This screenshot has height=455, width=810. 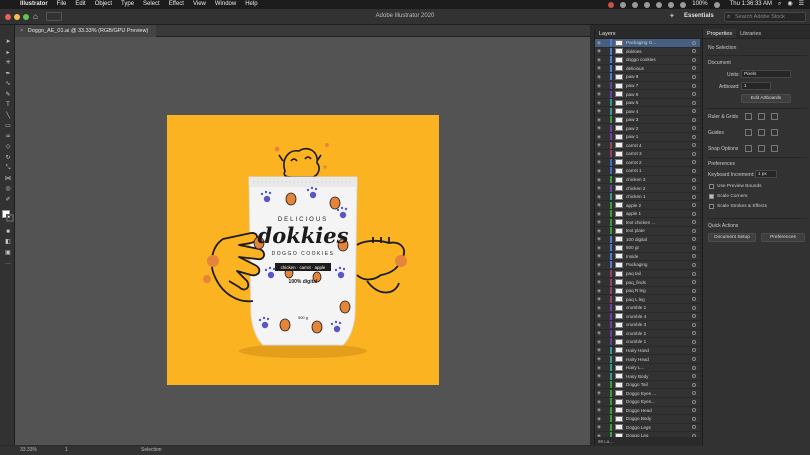 I want to click on layer-row: ◉ crumble 4, so click(x=647, y=317).